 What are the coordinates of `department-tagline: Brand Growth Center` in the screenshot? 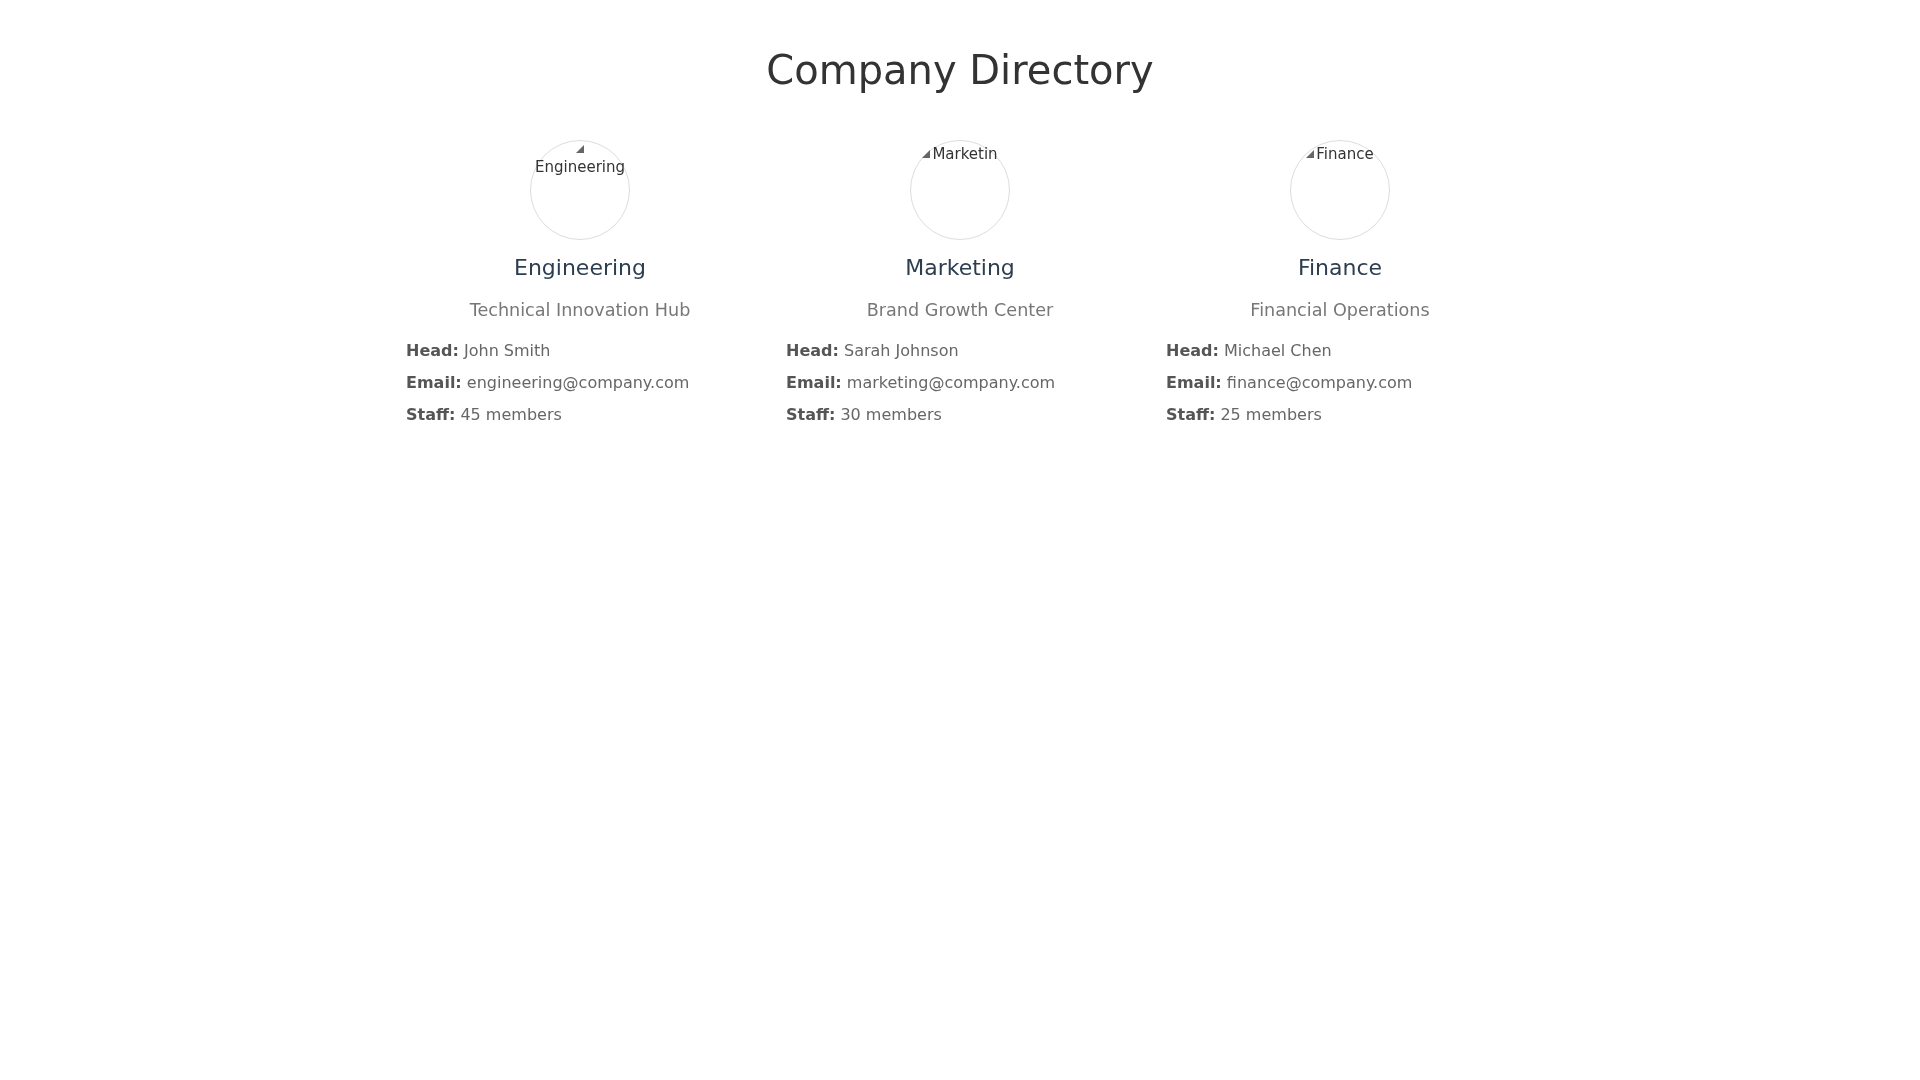 It's located at (960, 310).